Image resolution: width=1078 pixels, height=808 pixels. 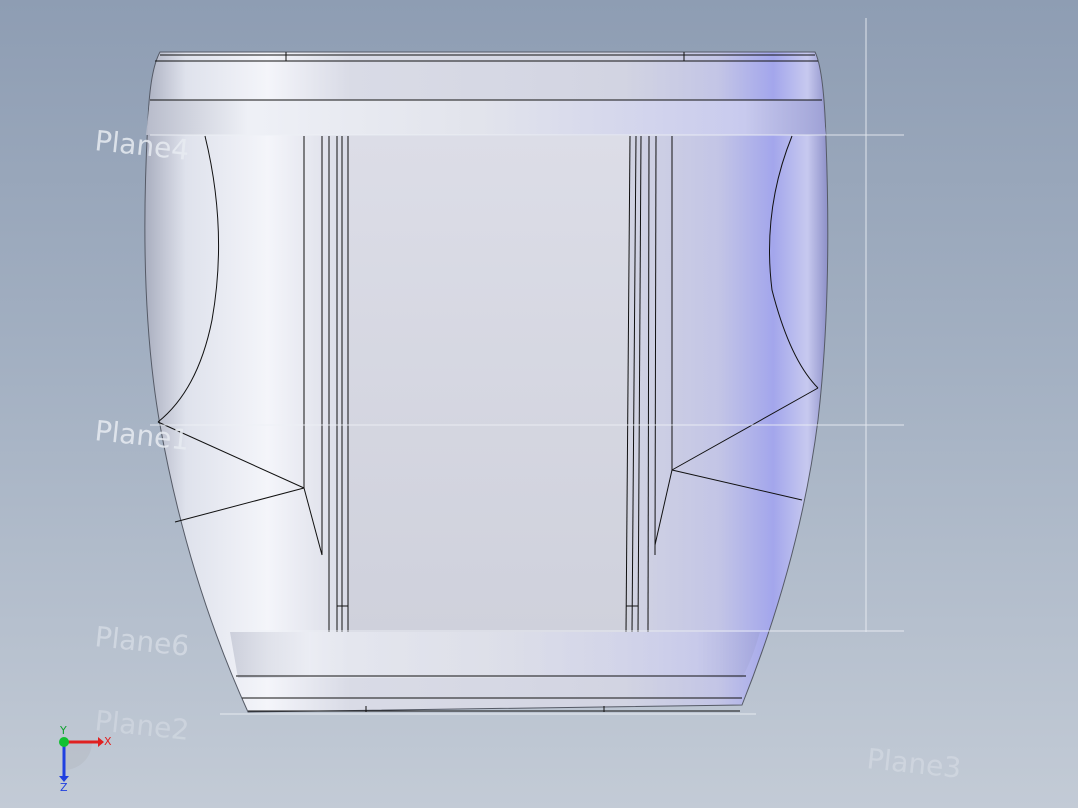 I want to click on z-axis-label: Z, so click(x=64, y=787).